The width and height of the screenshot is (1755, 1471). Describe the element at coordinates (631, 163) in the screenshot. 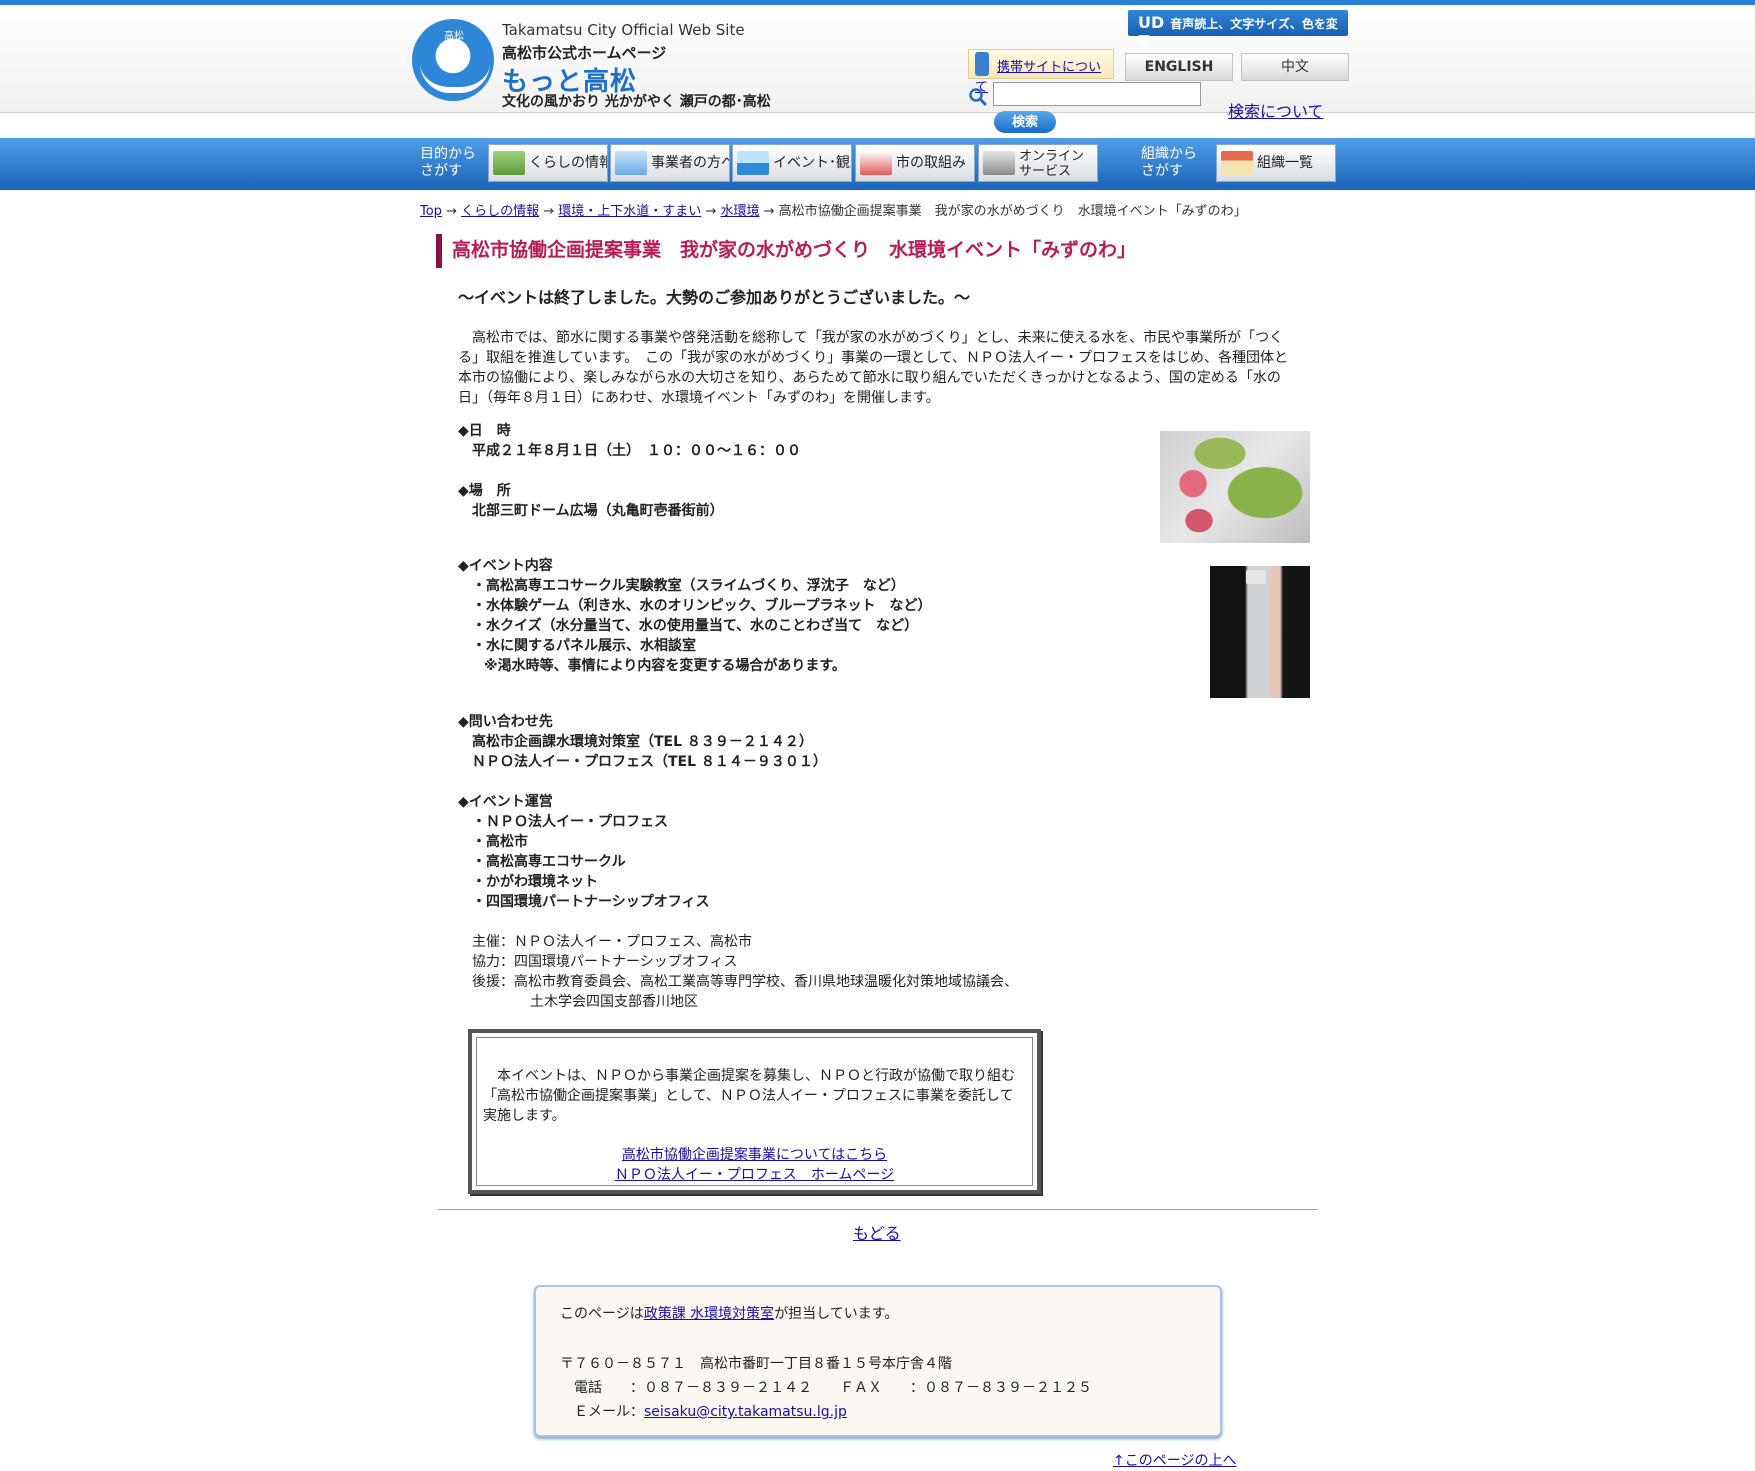

I see `building-icon` at that location.